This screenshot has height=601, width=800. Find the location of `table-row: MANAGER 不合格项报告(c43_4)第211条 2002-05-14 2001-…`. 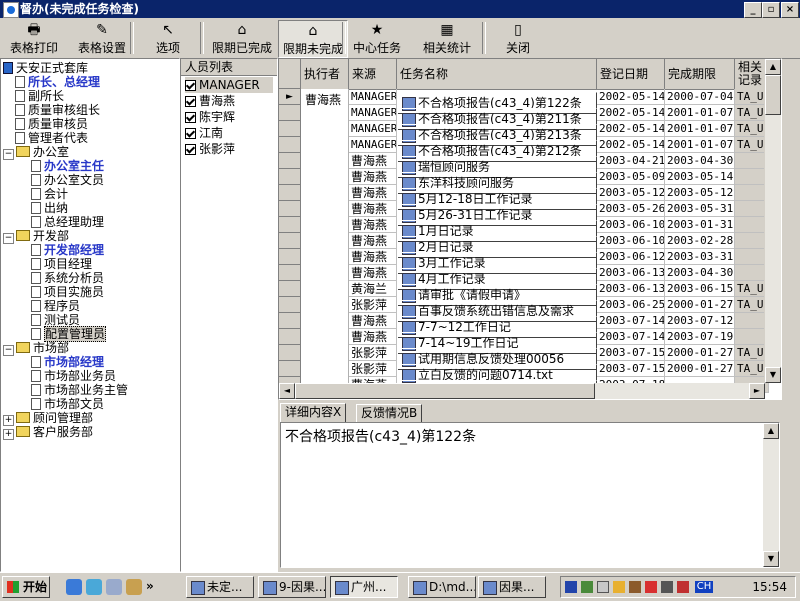

table-row: MANAGER 不合格项报告(c43_4)第211条 2002-05-14 2001-… is located at coordinates (564, 117).